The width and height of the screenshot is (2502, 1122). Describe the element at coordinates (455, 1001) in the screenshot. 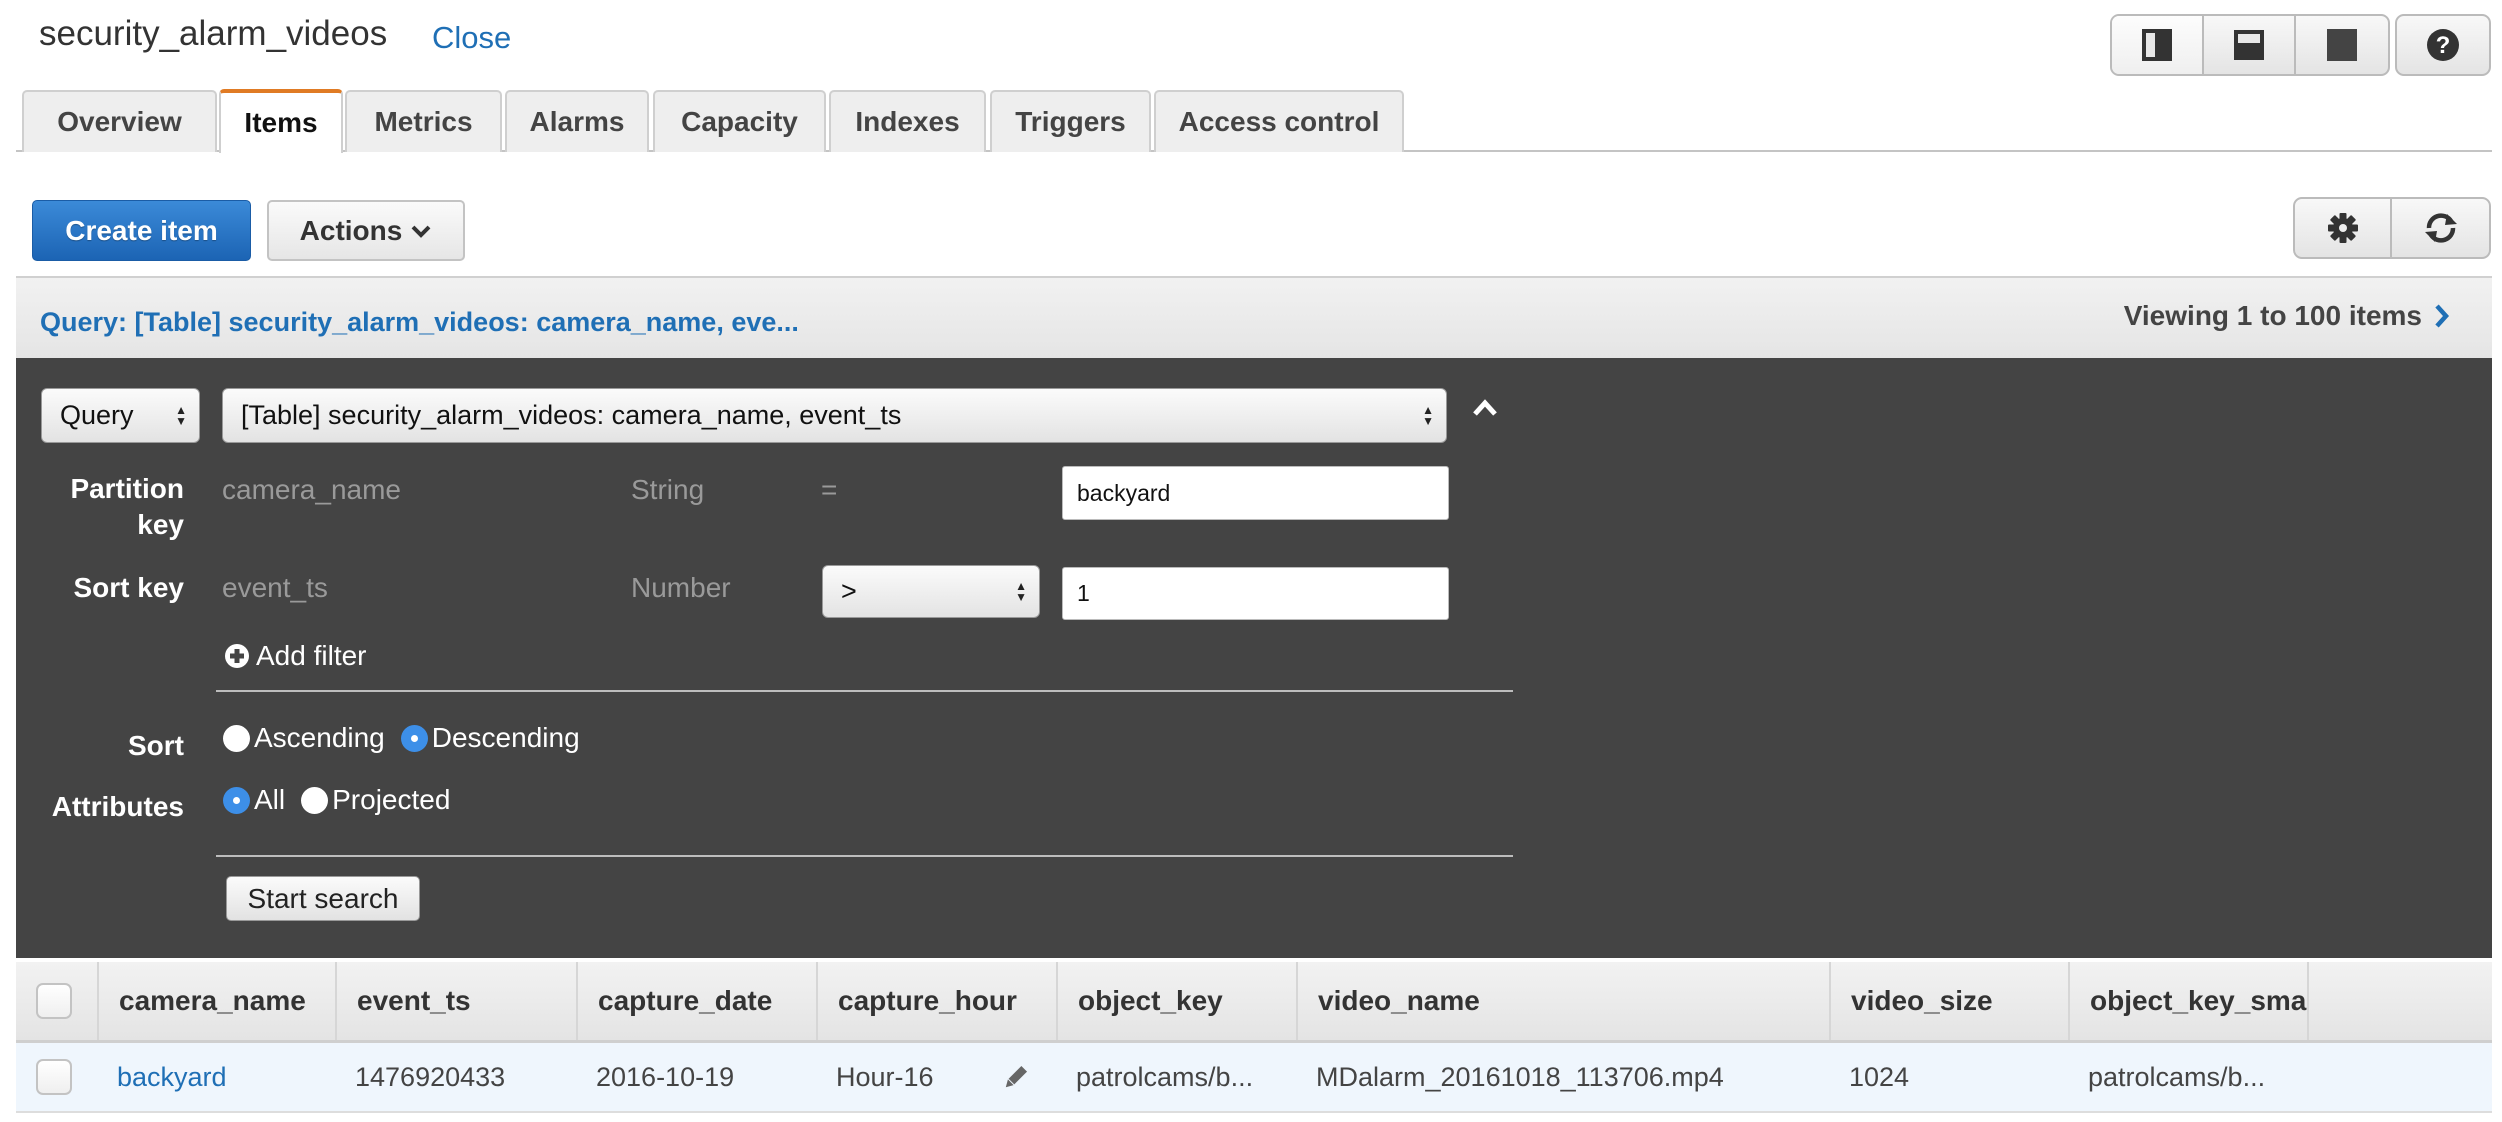

I see `column-header-event-ts: event_ts` at that location.